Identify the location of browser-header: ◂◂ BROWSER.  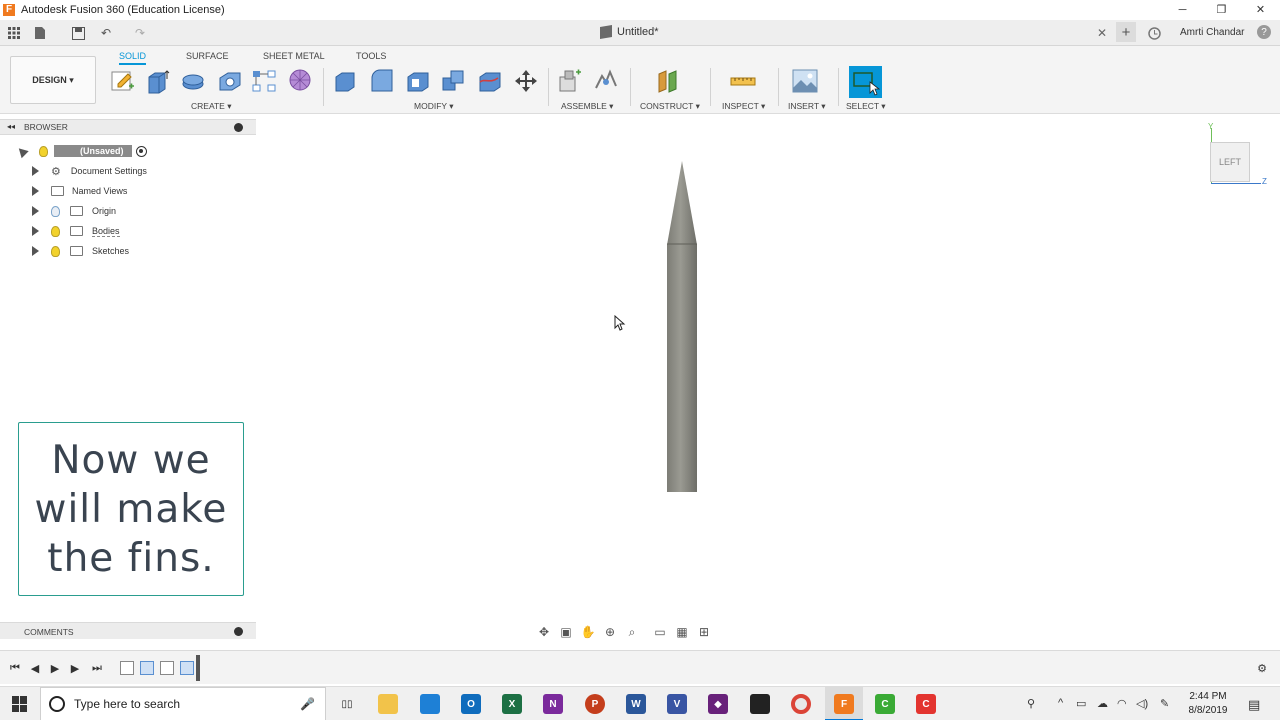
(128, 127).